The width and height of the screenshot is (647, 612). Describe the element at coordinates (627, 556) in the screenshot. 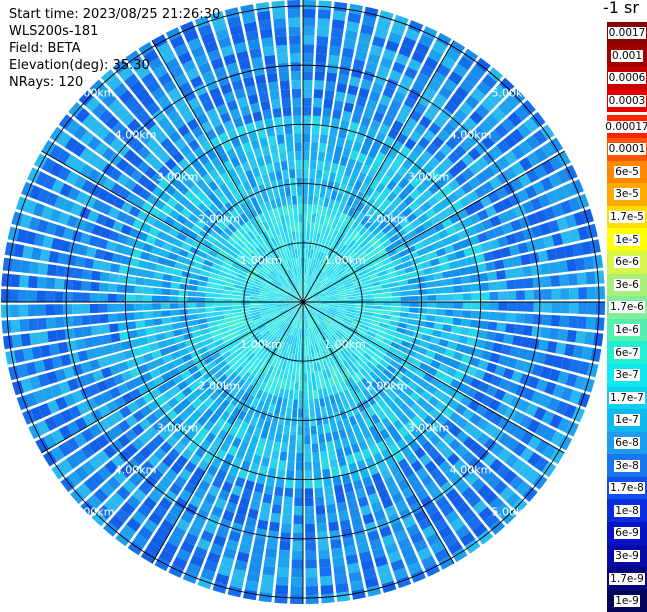

I see `colorbar-cell: 3e-9` at that location.